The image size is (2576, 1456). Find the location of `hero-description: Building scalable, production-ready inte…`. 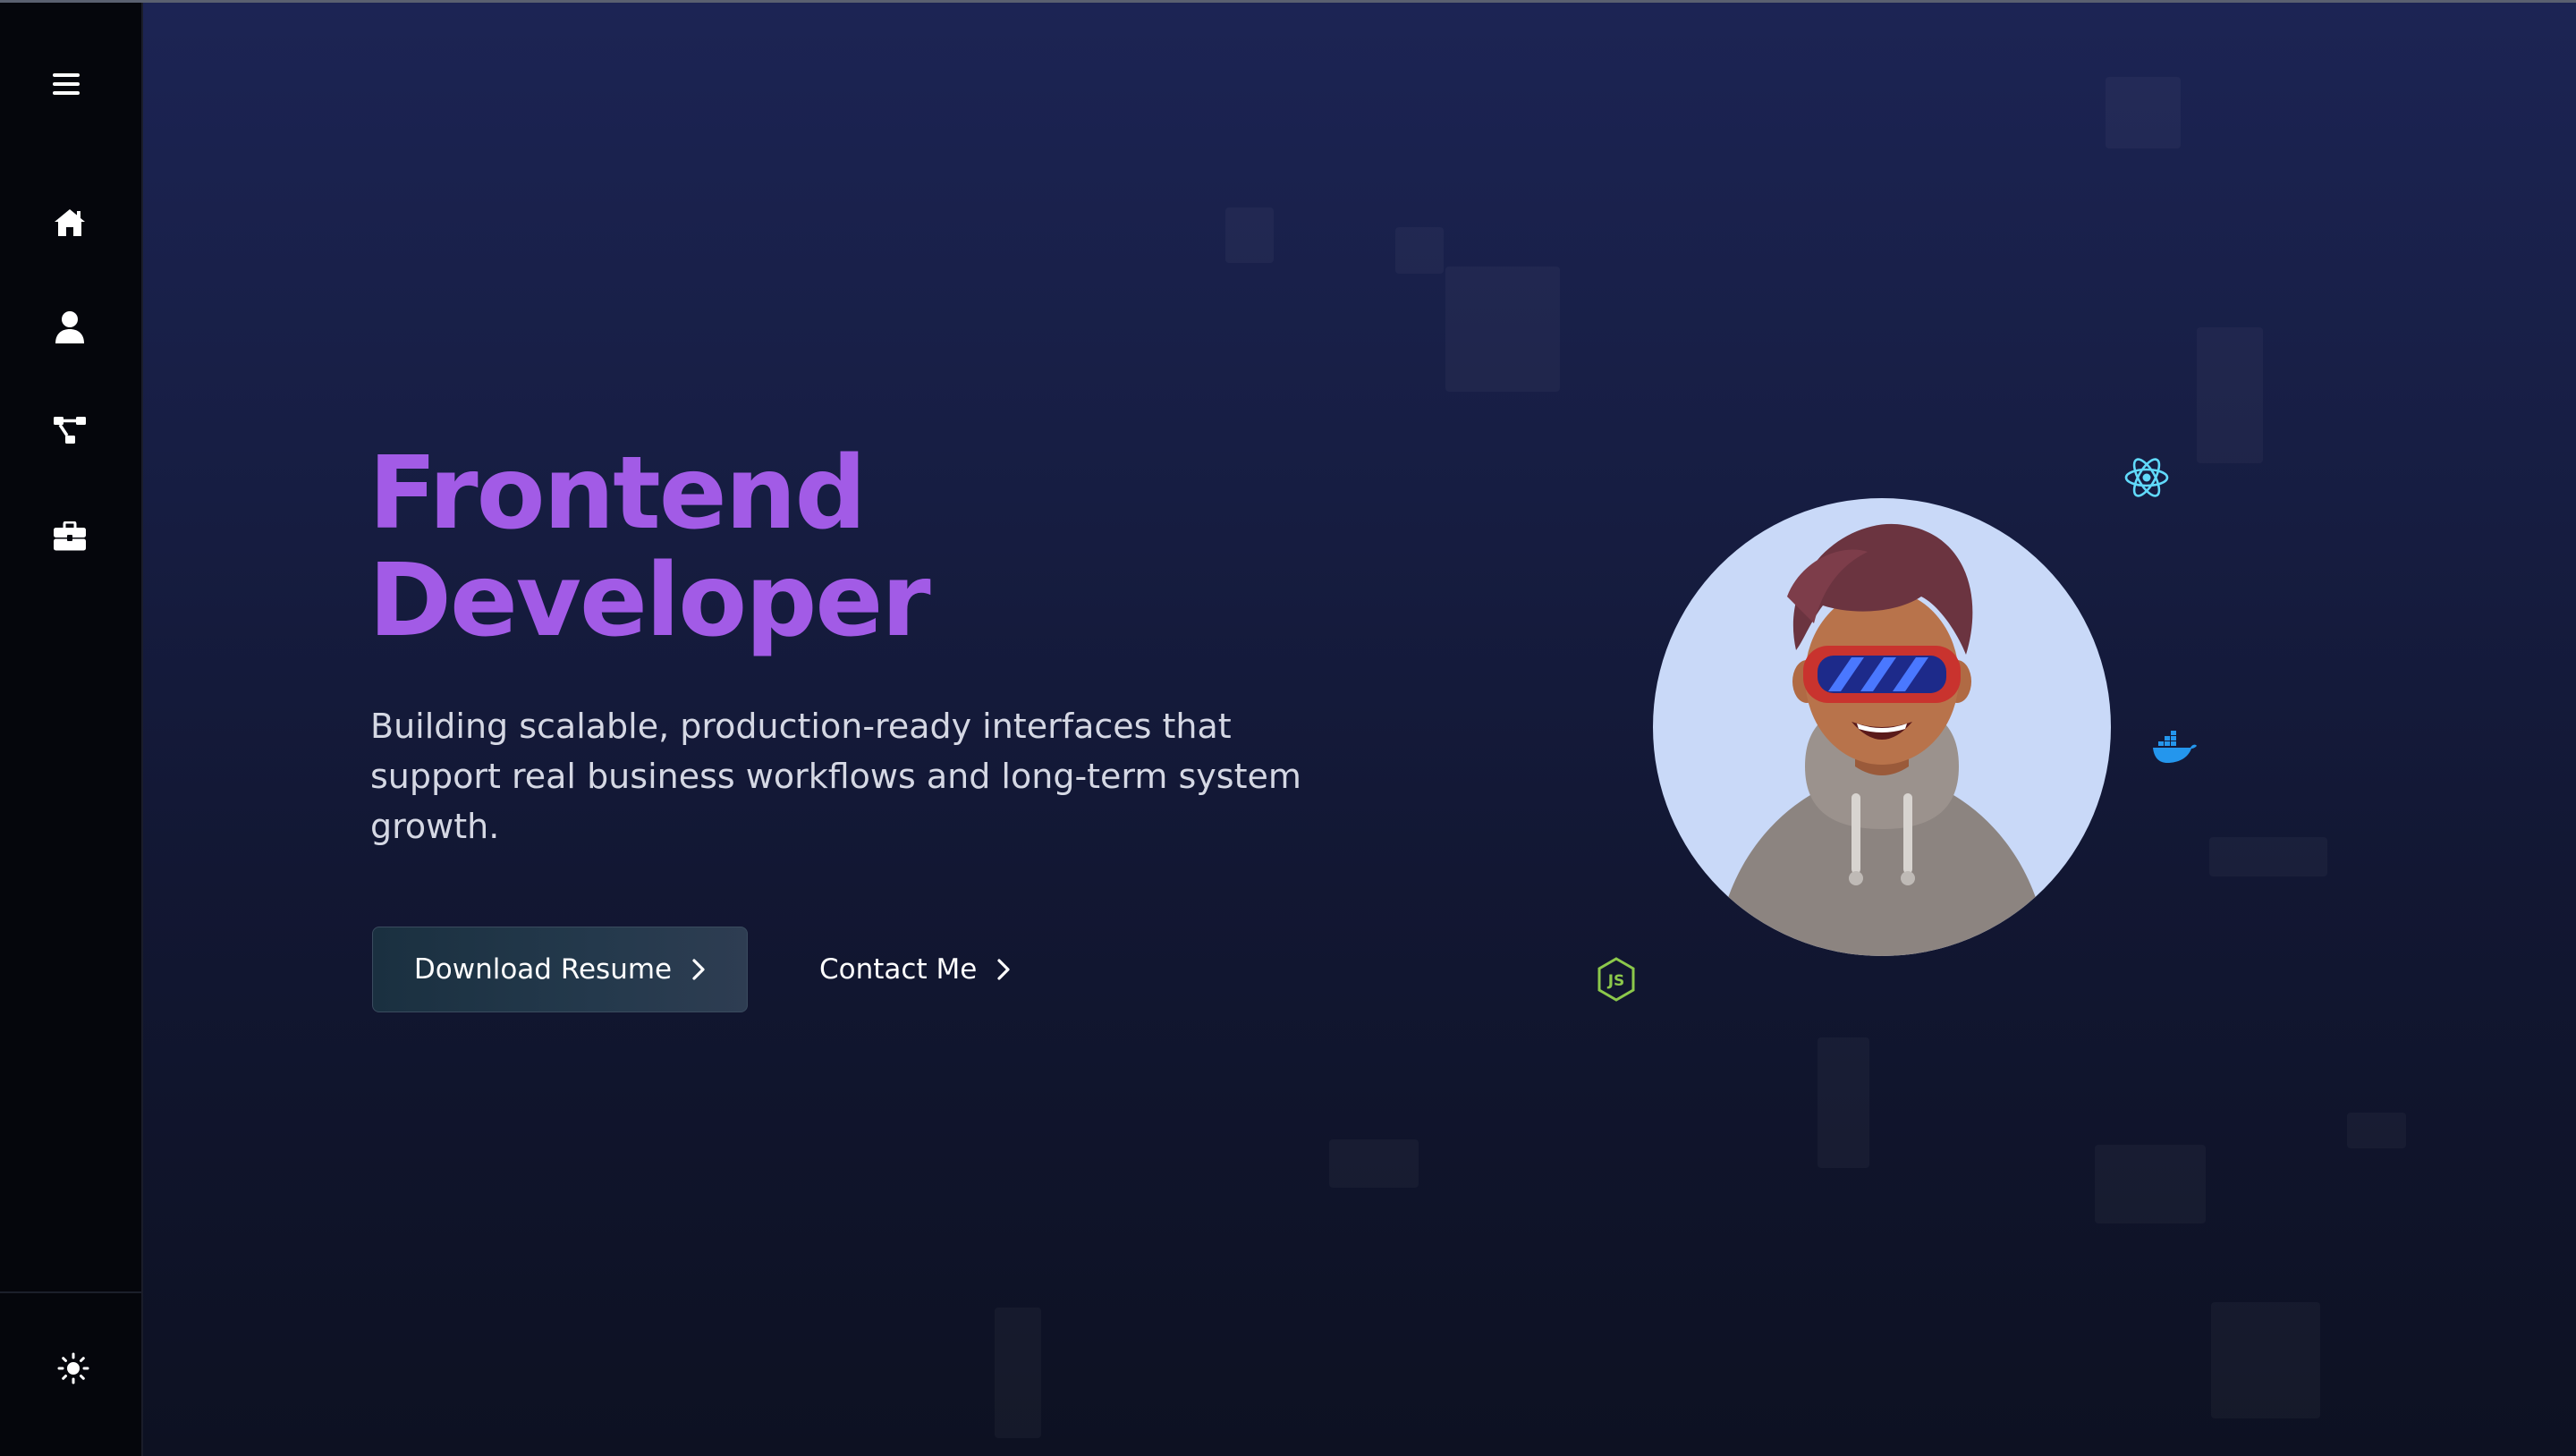

hero-description: Building scalable, production-ready inte… is located at coordinates (835, 776).